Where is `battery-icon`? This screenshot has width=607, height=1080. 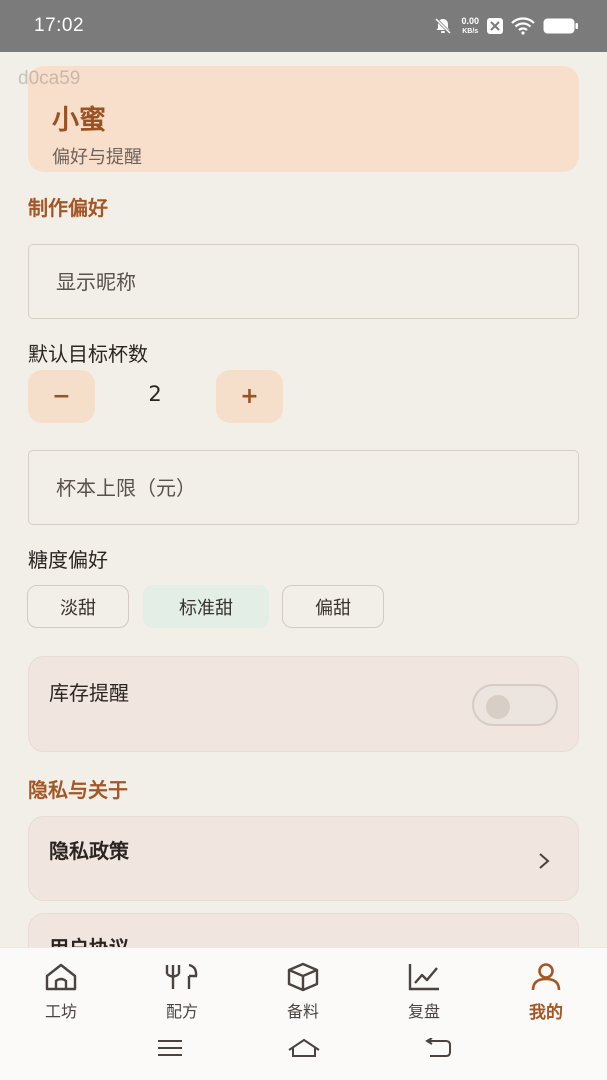
battery-icon is located at coordinates (561, 26).